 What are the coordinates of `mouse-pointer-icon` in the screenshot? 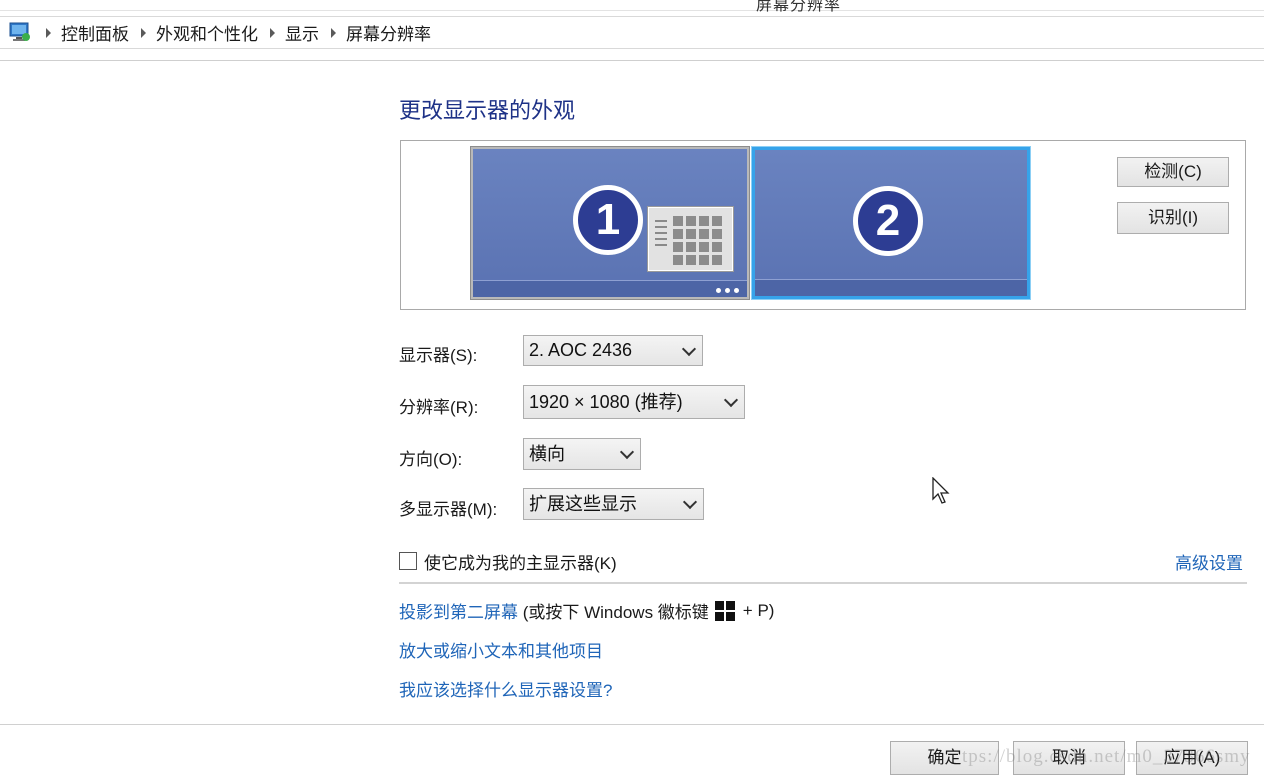 It's located at (941, 490).